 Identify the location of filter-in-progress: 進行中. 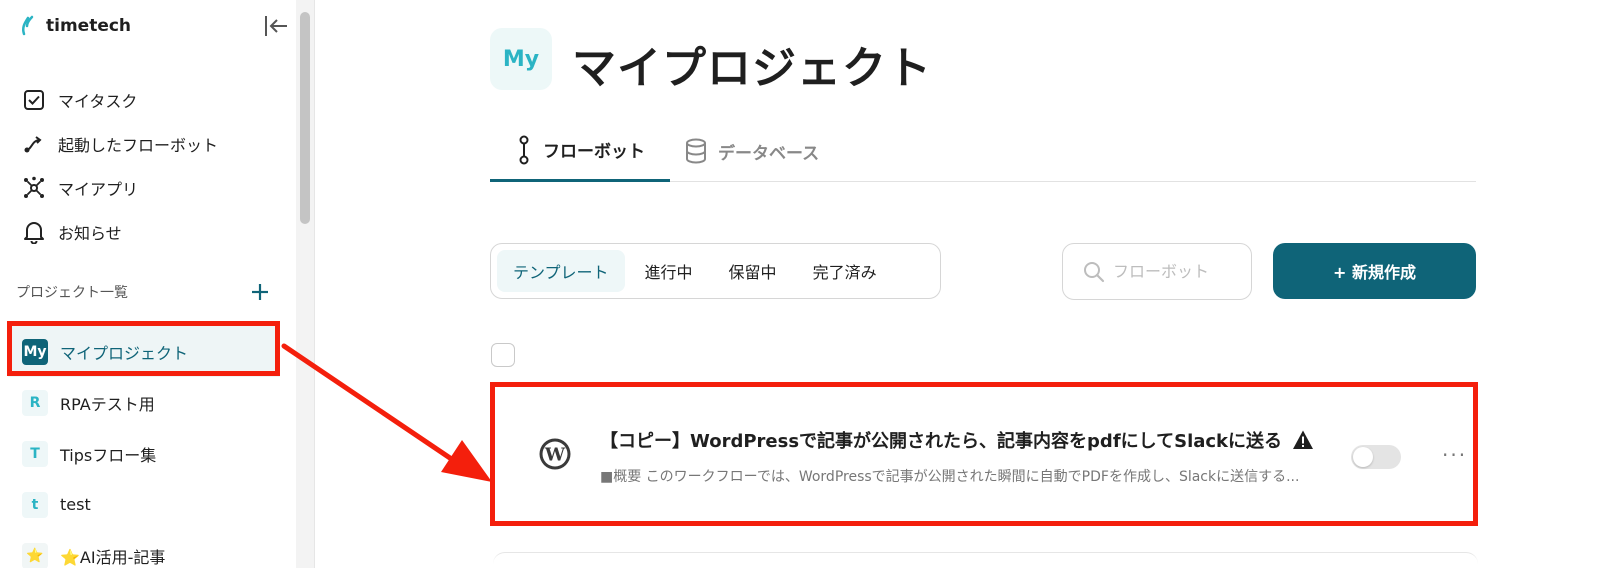
(669, 271).